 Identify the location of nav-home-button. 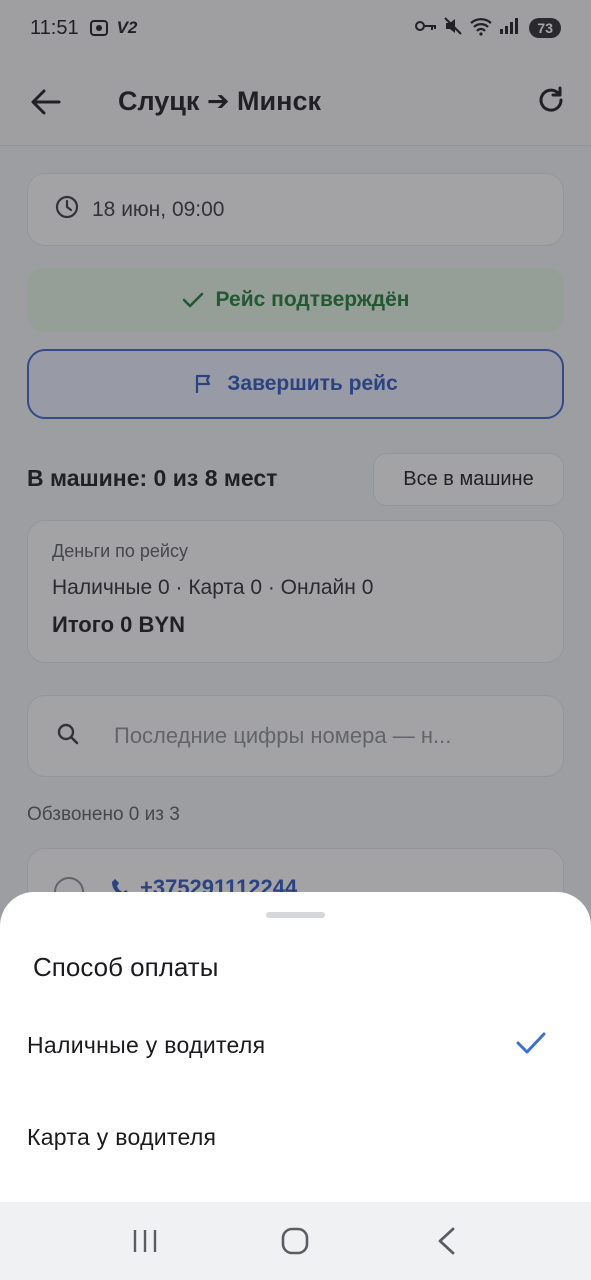
(295, 1241).